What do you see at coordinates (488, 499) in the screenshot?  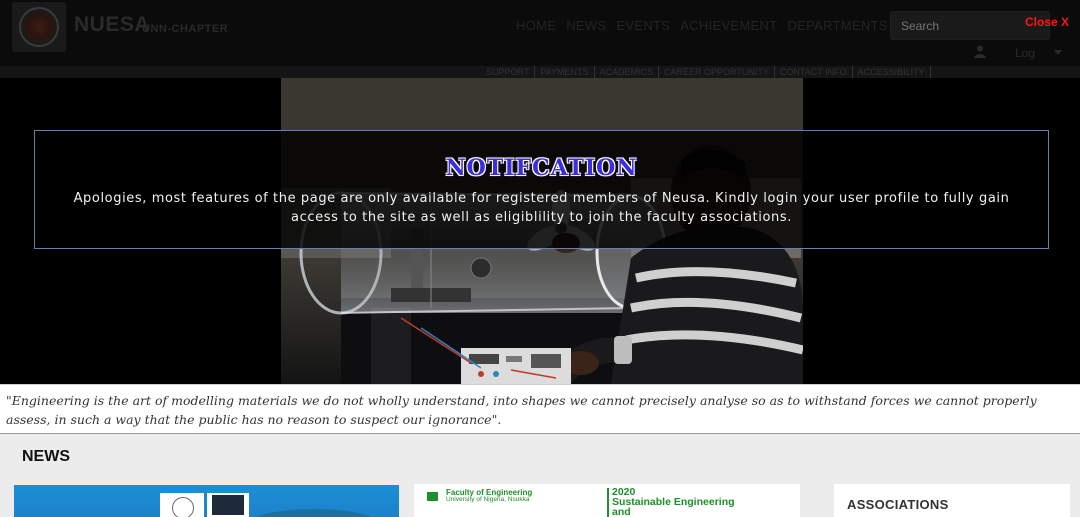 I see `news-card-university: University of Nigeria, Nsukka` at bounding box center [488, 499].